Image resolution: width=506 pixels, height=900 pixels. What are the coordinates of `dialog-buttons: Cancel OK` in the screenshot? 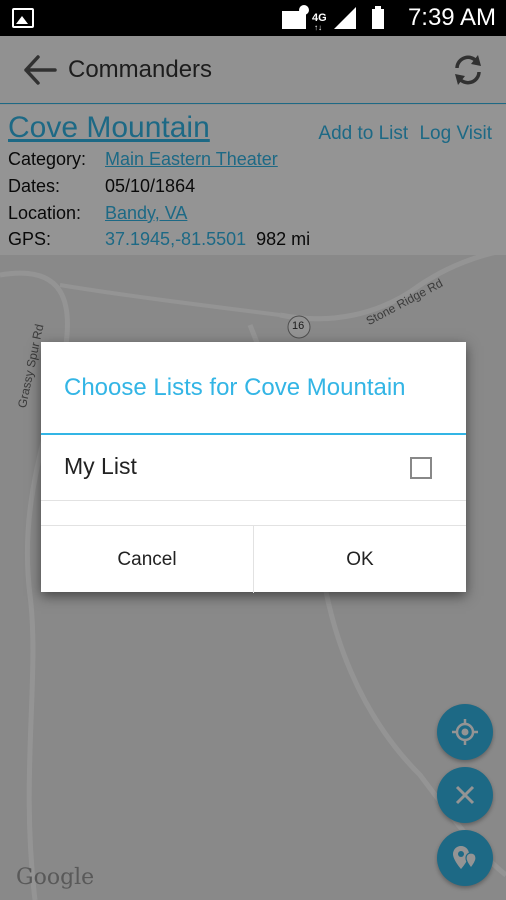 It's located at (253, 559).